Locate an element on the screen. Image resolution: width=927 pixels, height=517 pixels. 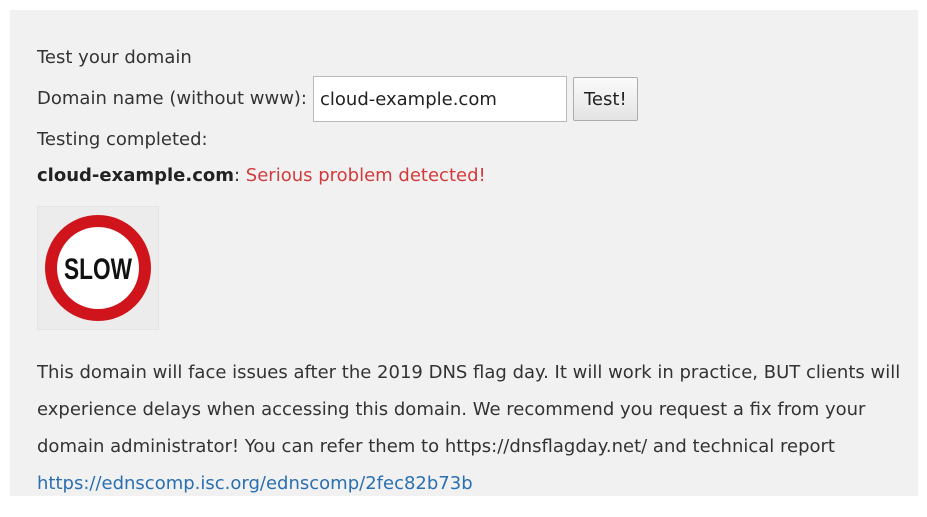
domain-input is located at coordinates (440, 99).